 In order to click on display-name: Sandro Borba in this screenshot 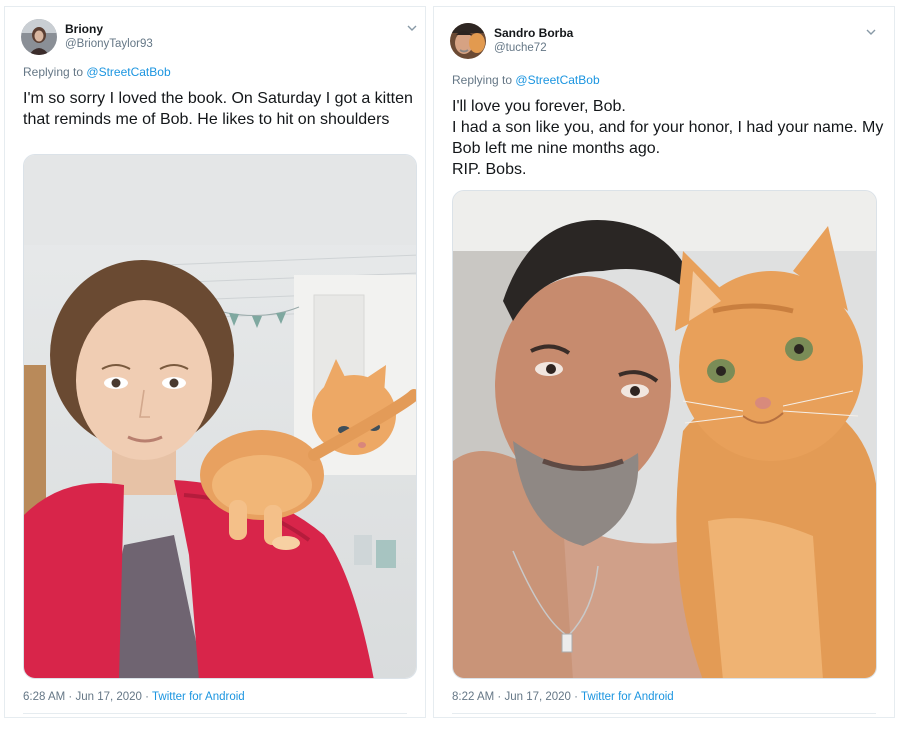, I will do `click(533, 33)`.